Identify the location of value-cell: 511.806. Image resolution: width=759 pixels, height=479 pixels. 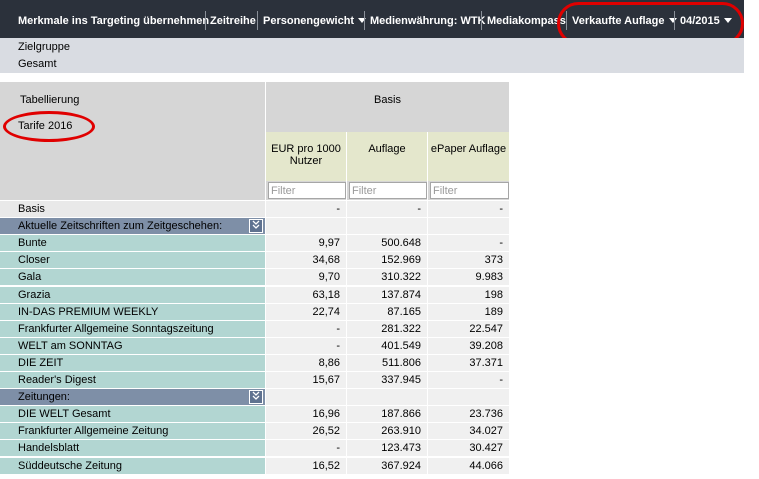
(387, 363).